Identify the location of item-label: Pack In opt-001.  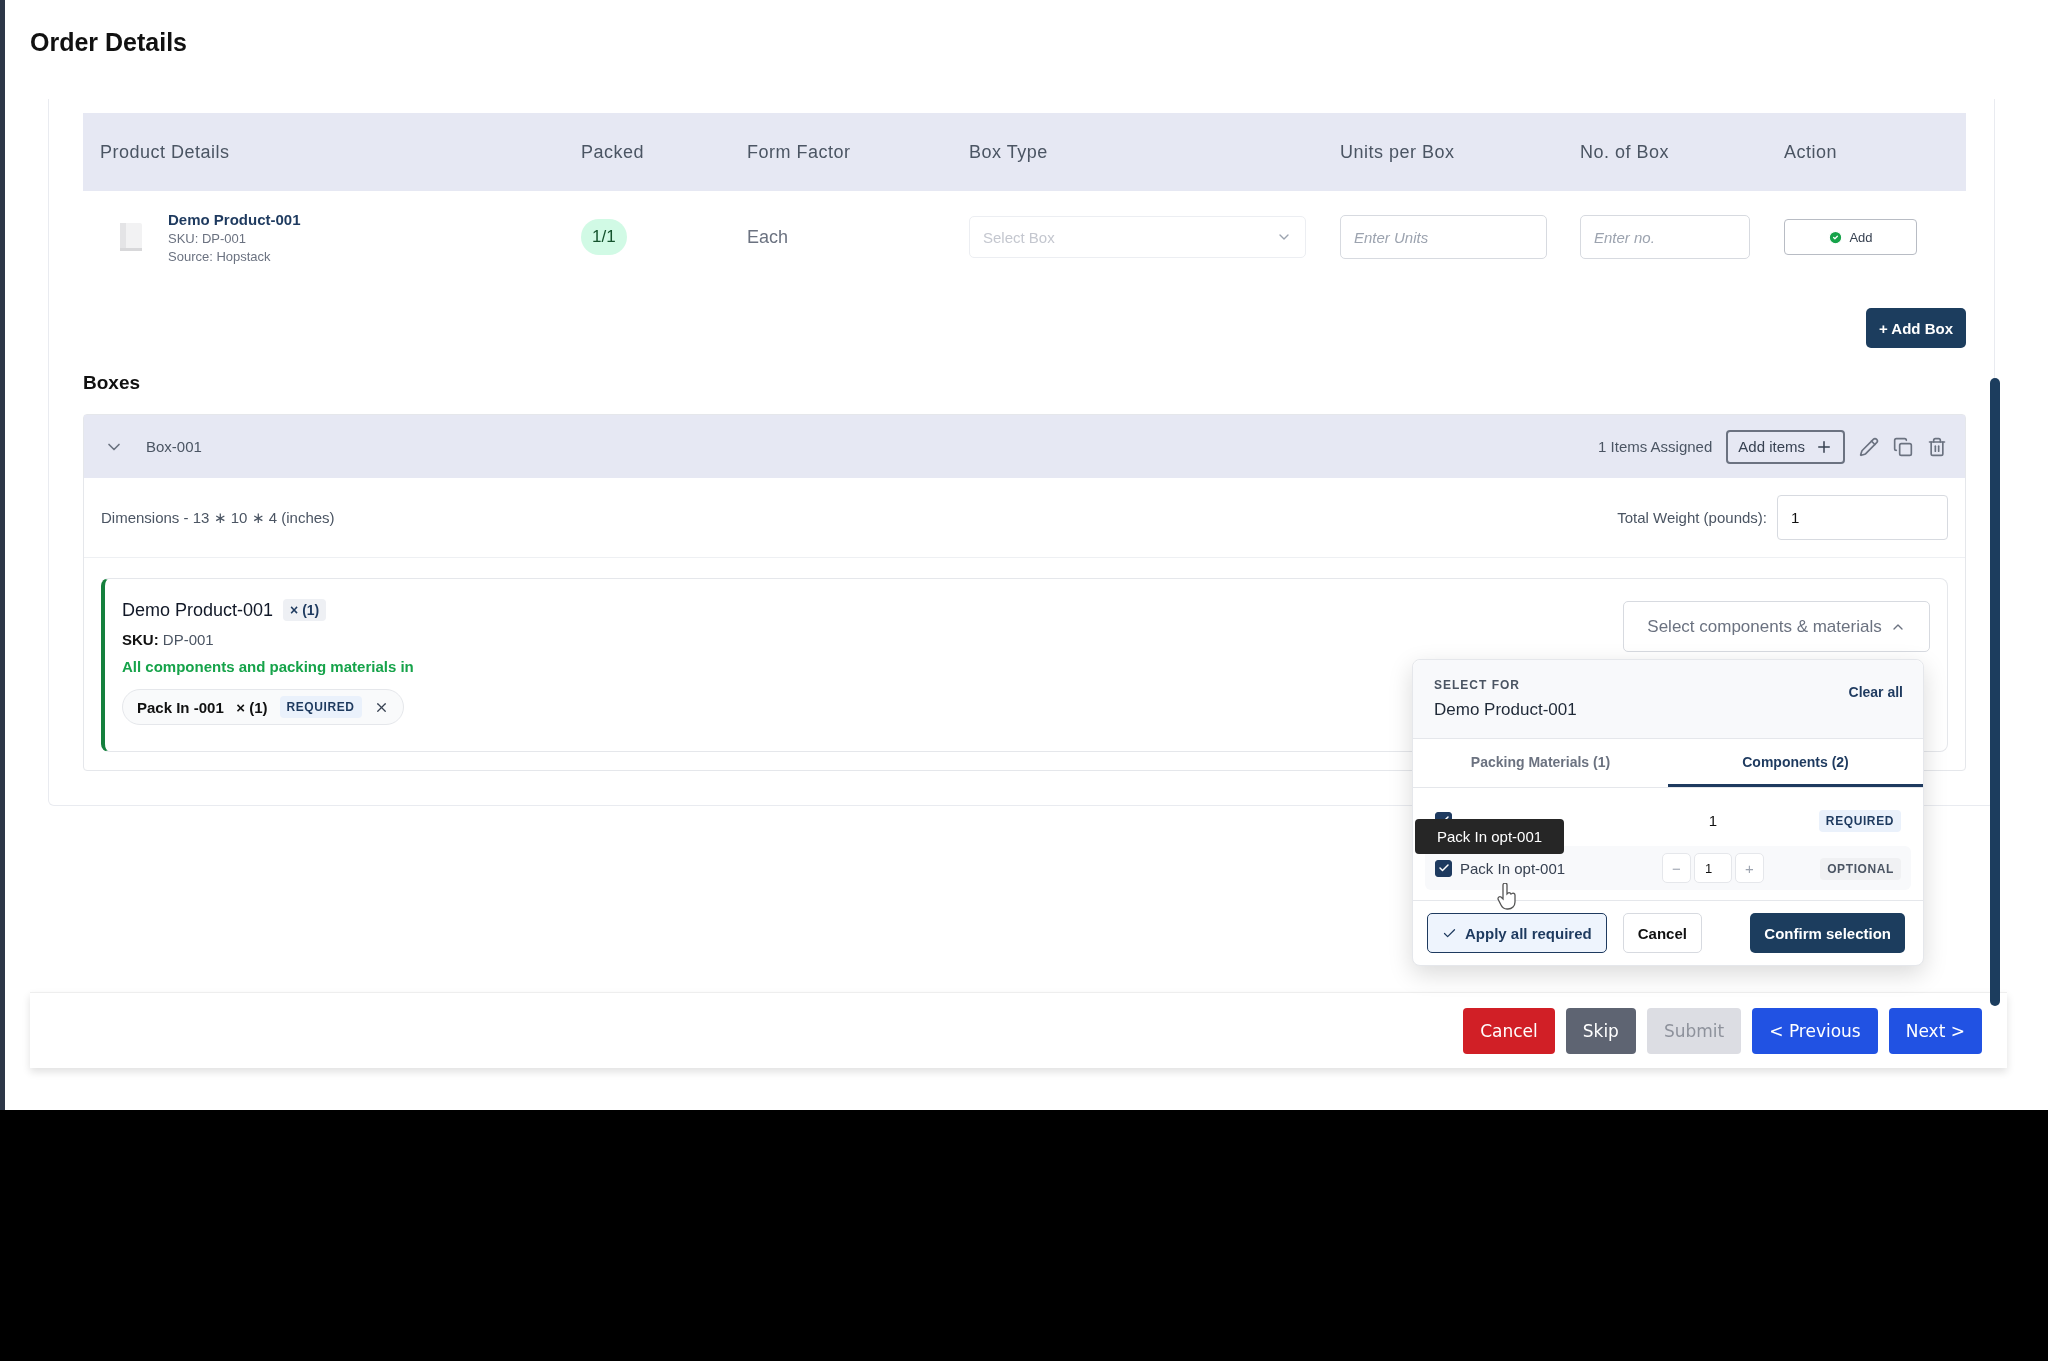
(1513, 868).